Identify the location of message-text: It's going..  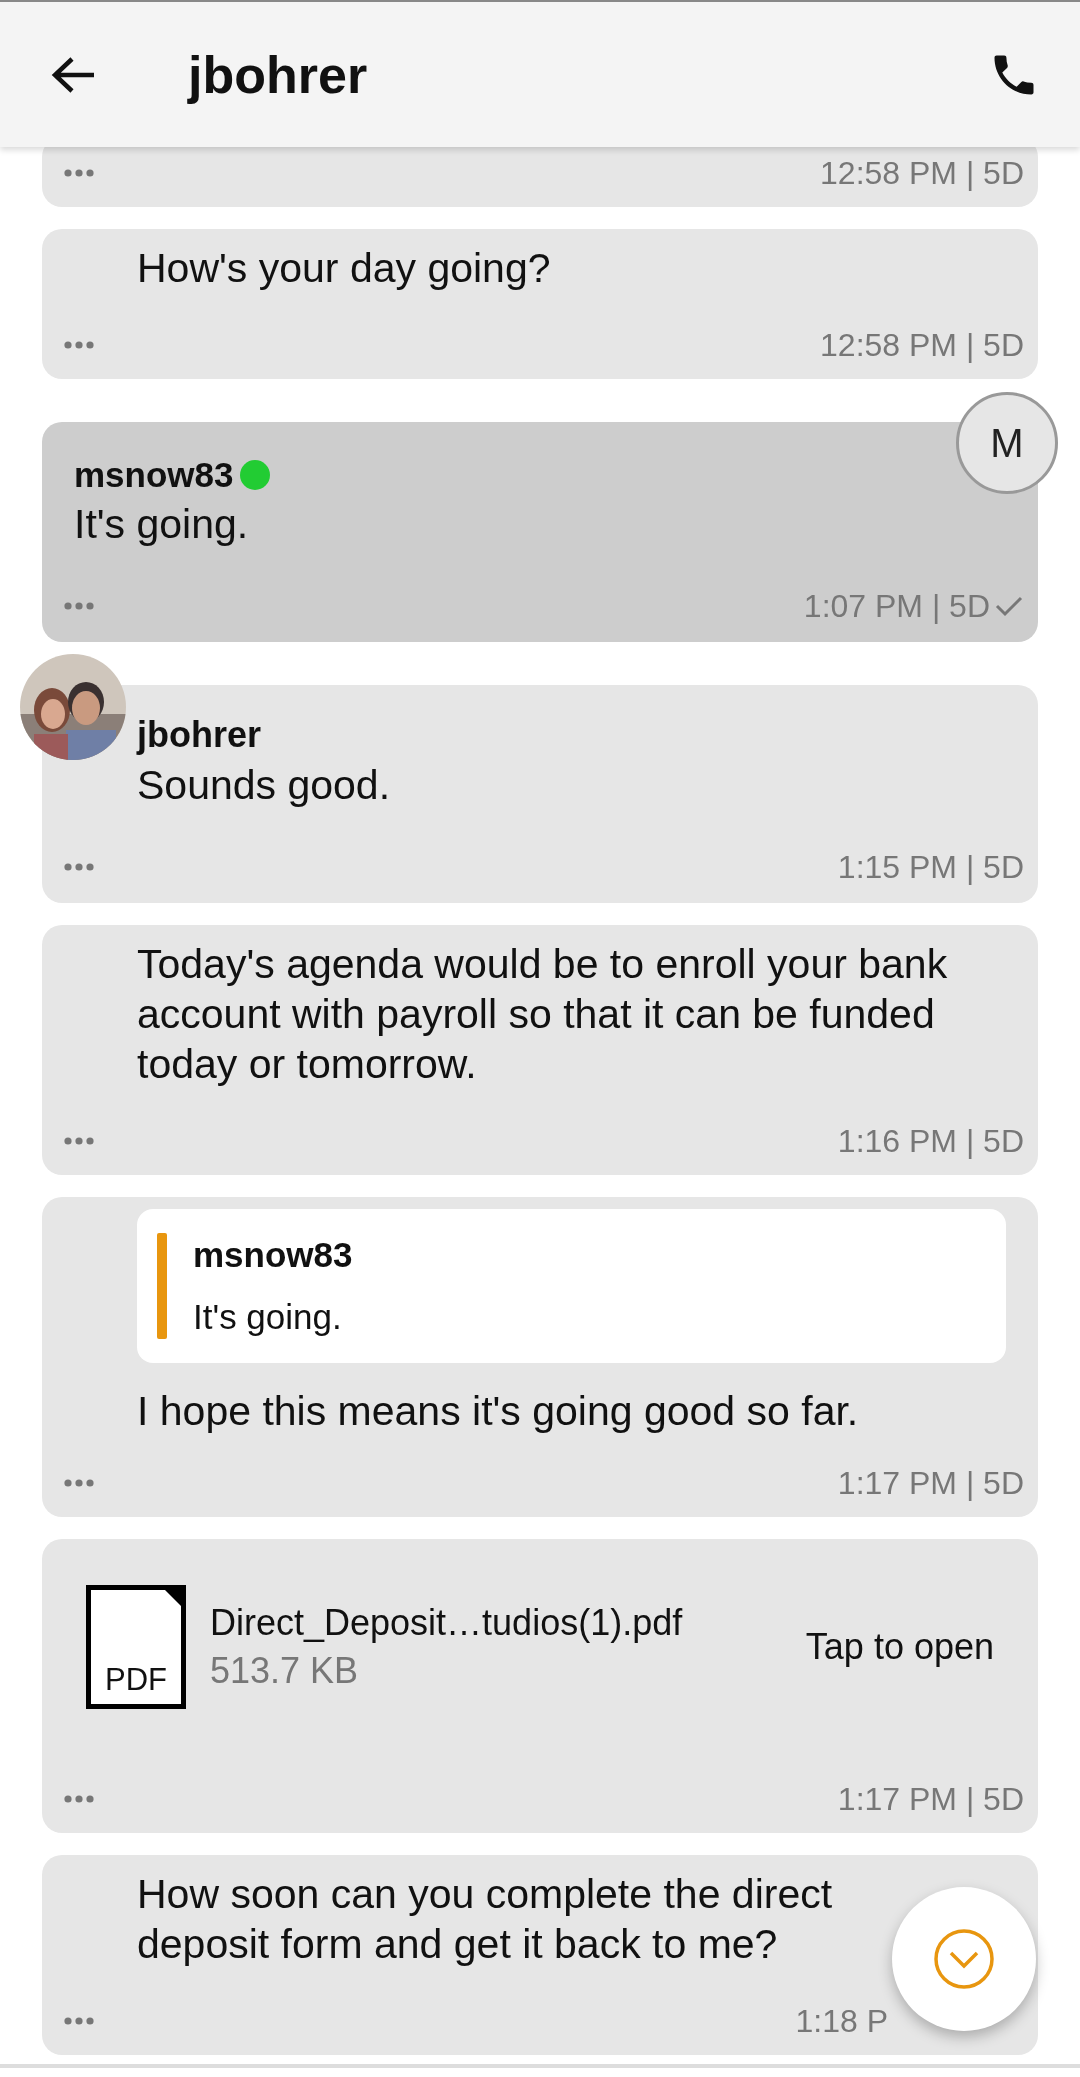
(161, 524).